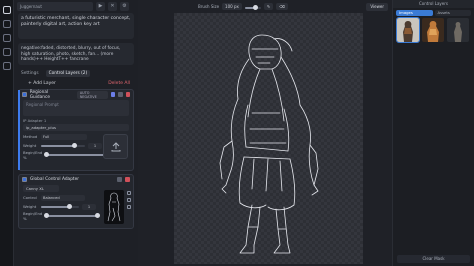 This screenshot has width=474, height=266. I want to click on model-select: Juggernaut, so click(55, 6).